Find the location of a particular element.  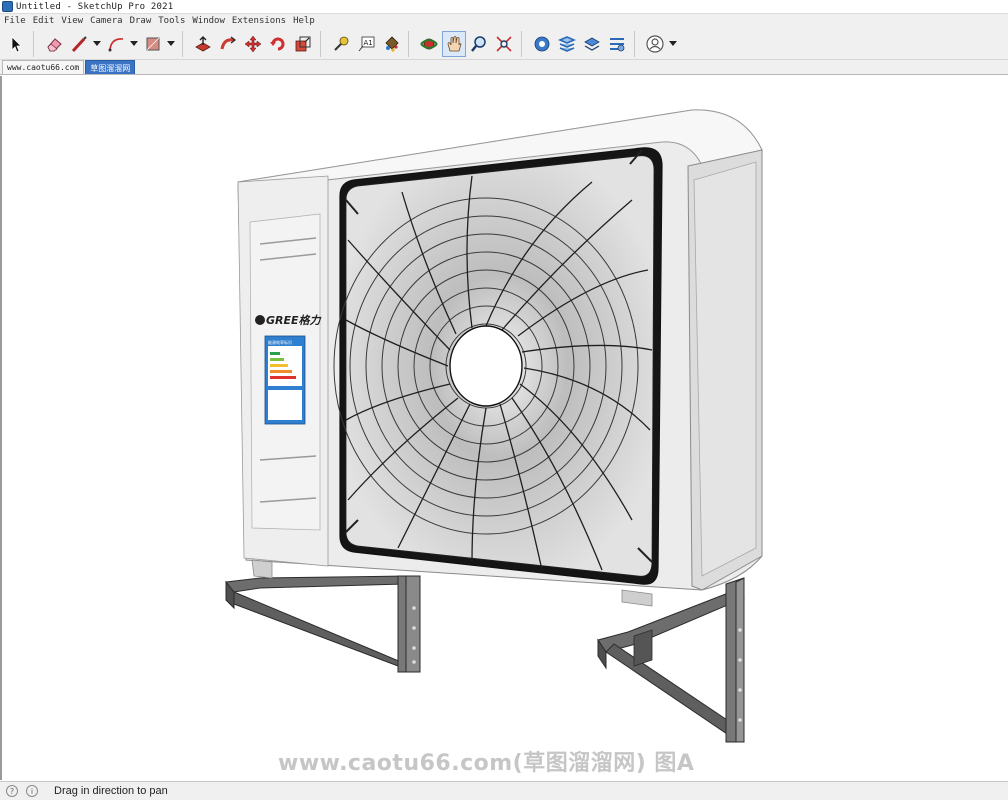

eraser-icon is located at coordinates (54, 44).